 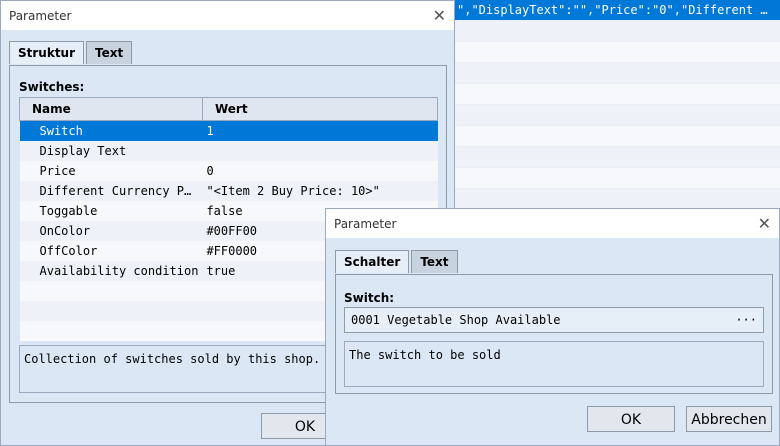 What do you see at coordinates (456, 320) in the screenshot?
I see `switch-field-value: 0001 Vegetable Shop Available` at bounding box center [456, 320].